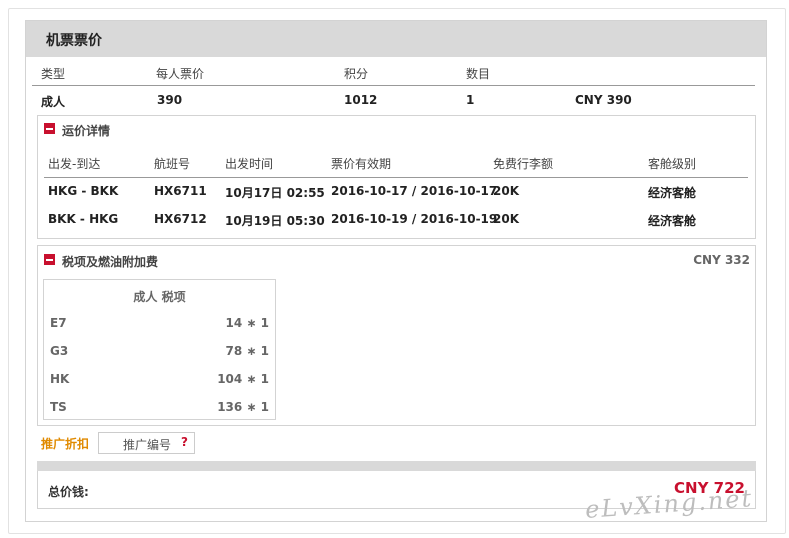 This screenshot has width=789, height=538. What do you see at coordinates (59, 351) in the screenshot?
I see `tax-code: G3` at bounding box center [59, 351].